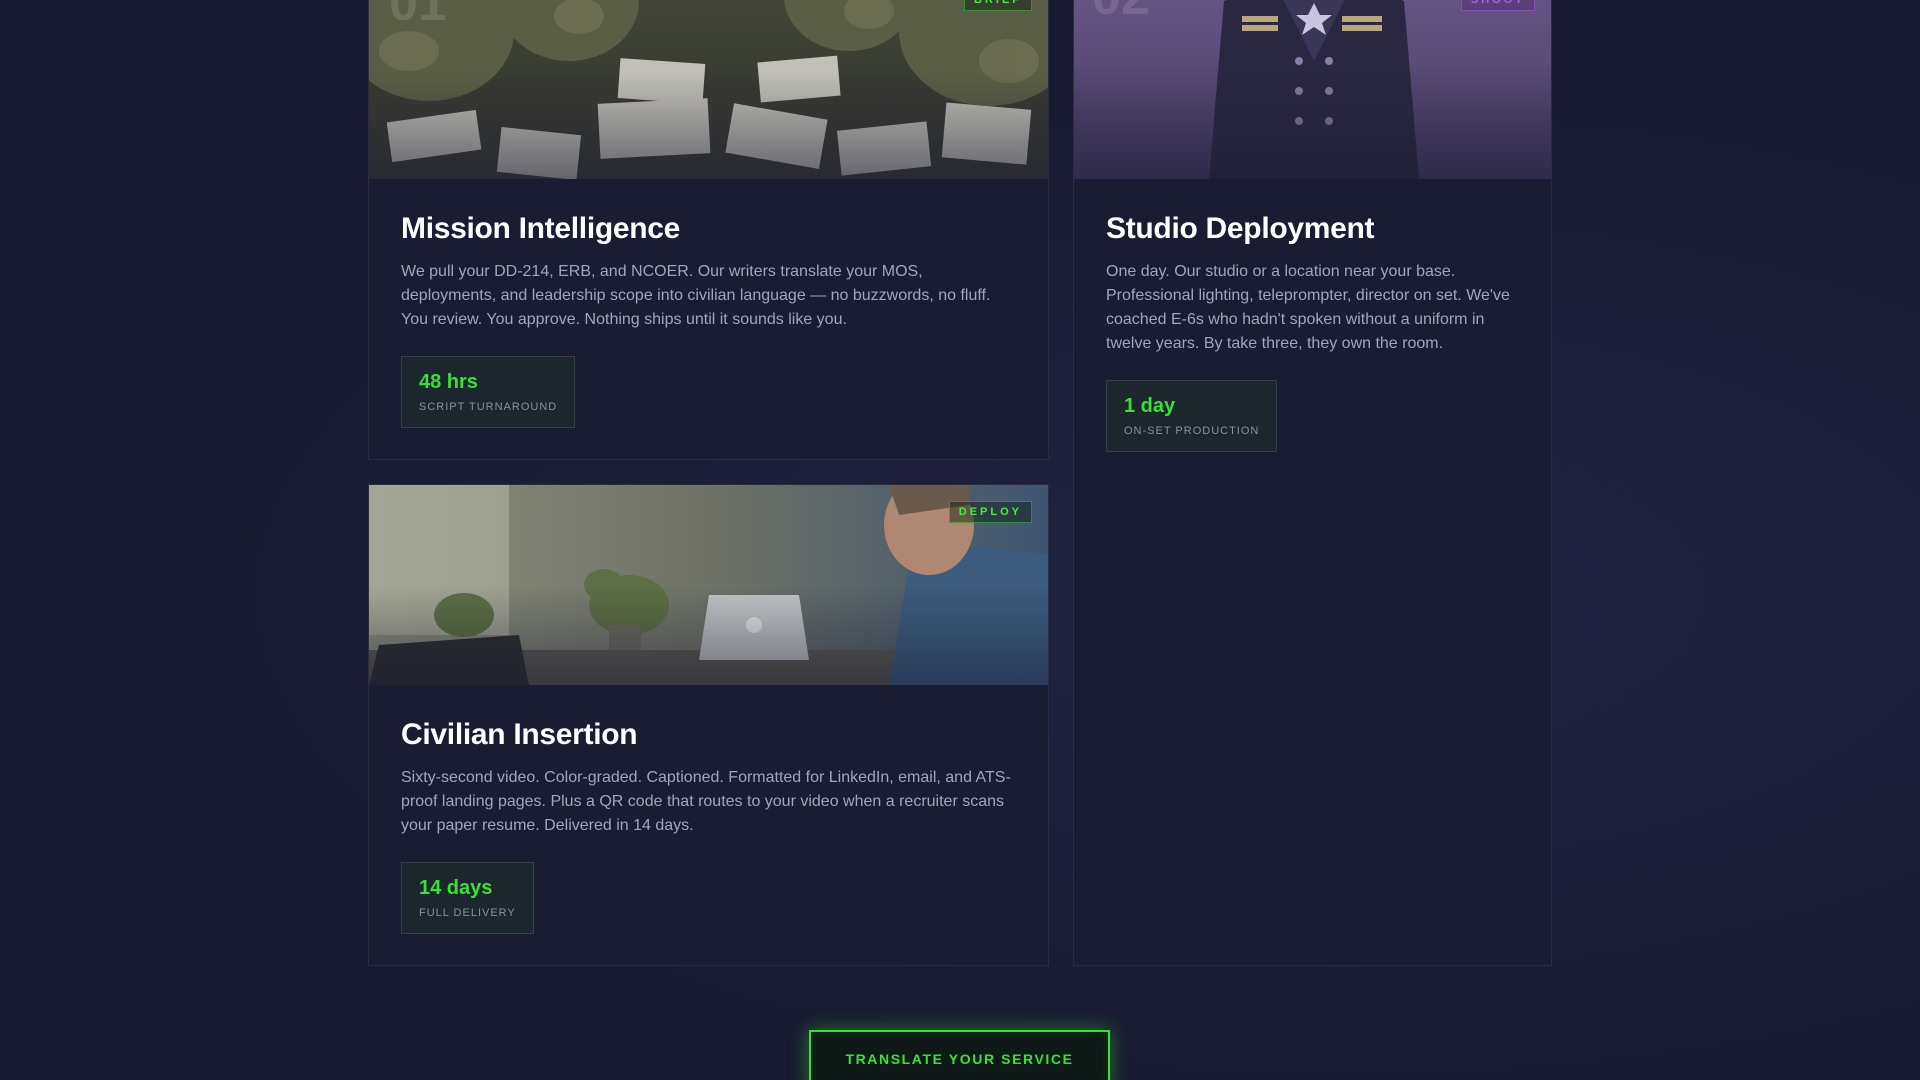 This screenshot has width=1920, height=1080. I want to click on card-image-laptop: DEPLOY, so click(708, 585).